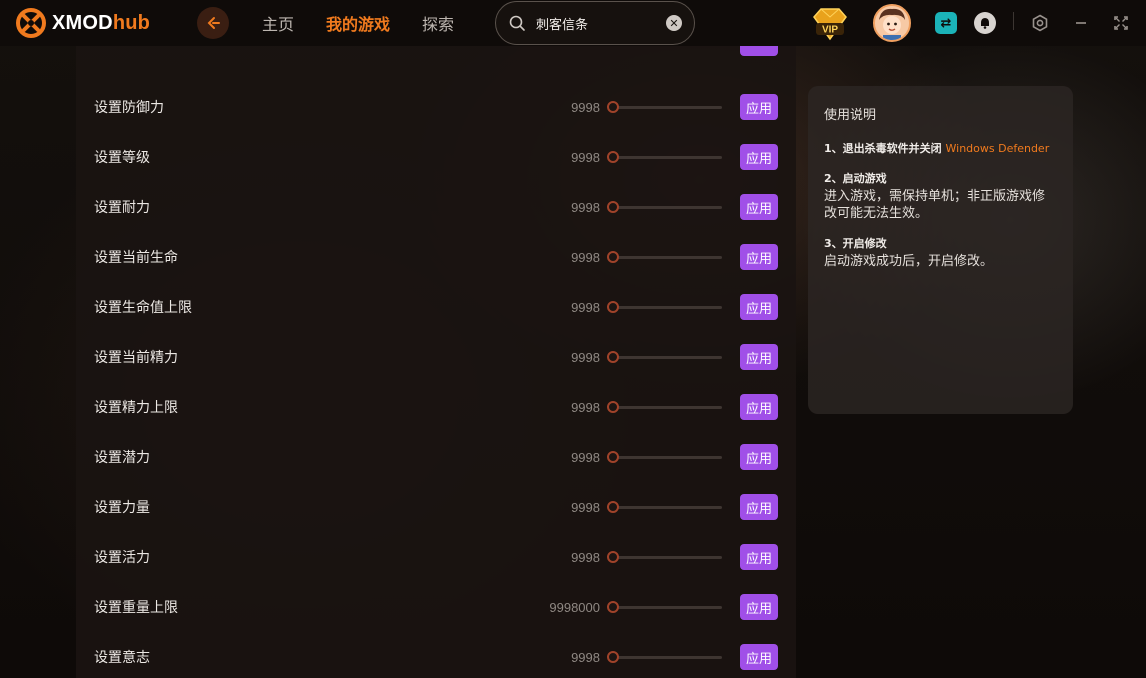 The width and height of the screenshot is (1146, 678). Describe the element at coordinates (997, 148) in the screenshot. I see `step-1-highlight: Windows Defender` at that location.